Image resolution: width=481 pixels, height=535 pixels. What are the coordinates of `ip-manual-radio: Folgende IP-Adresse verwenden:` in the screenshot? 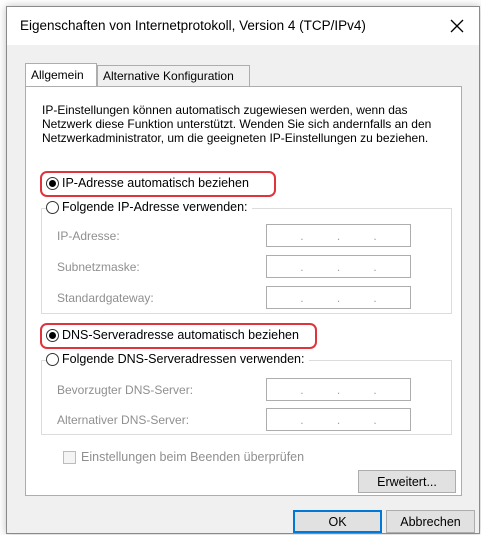 It's located at (149, 207).